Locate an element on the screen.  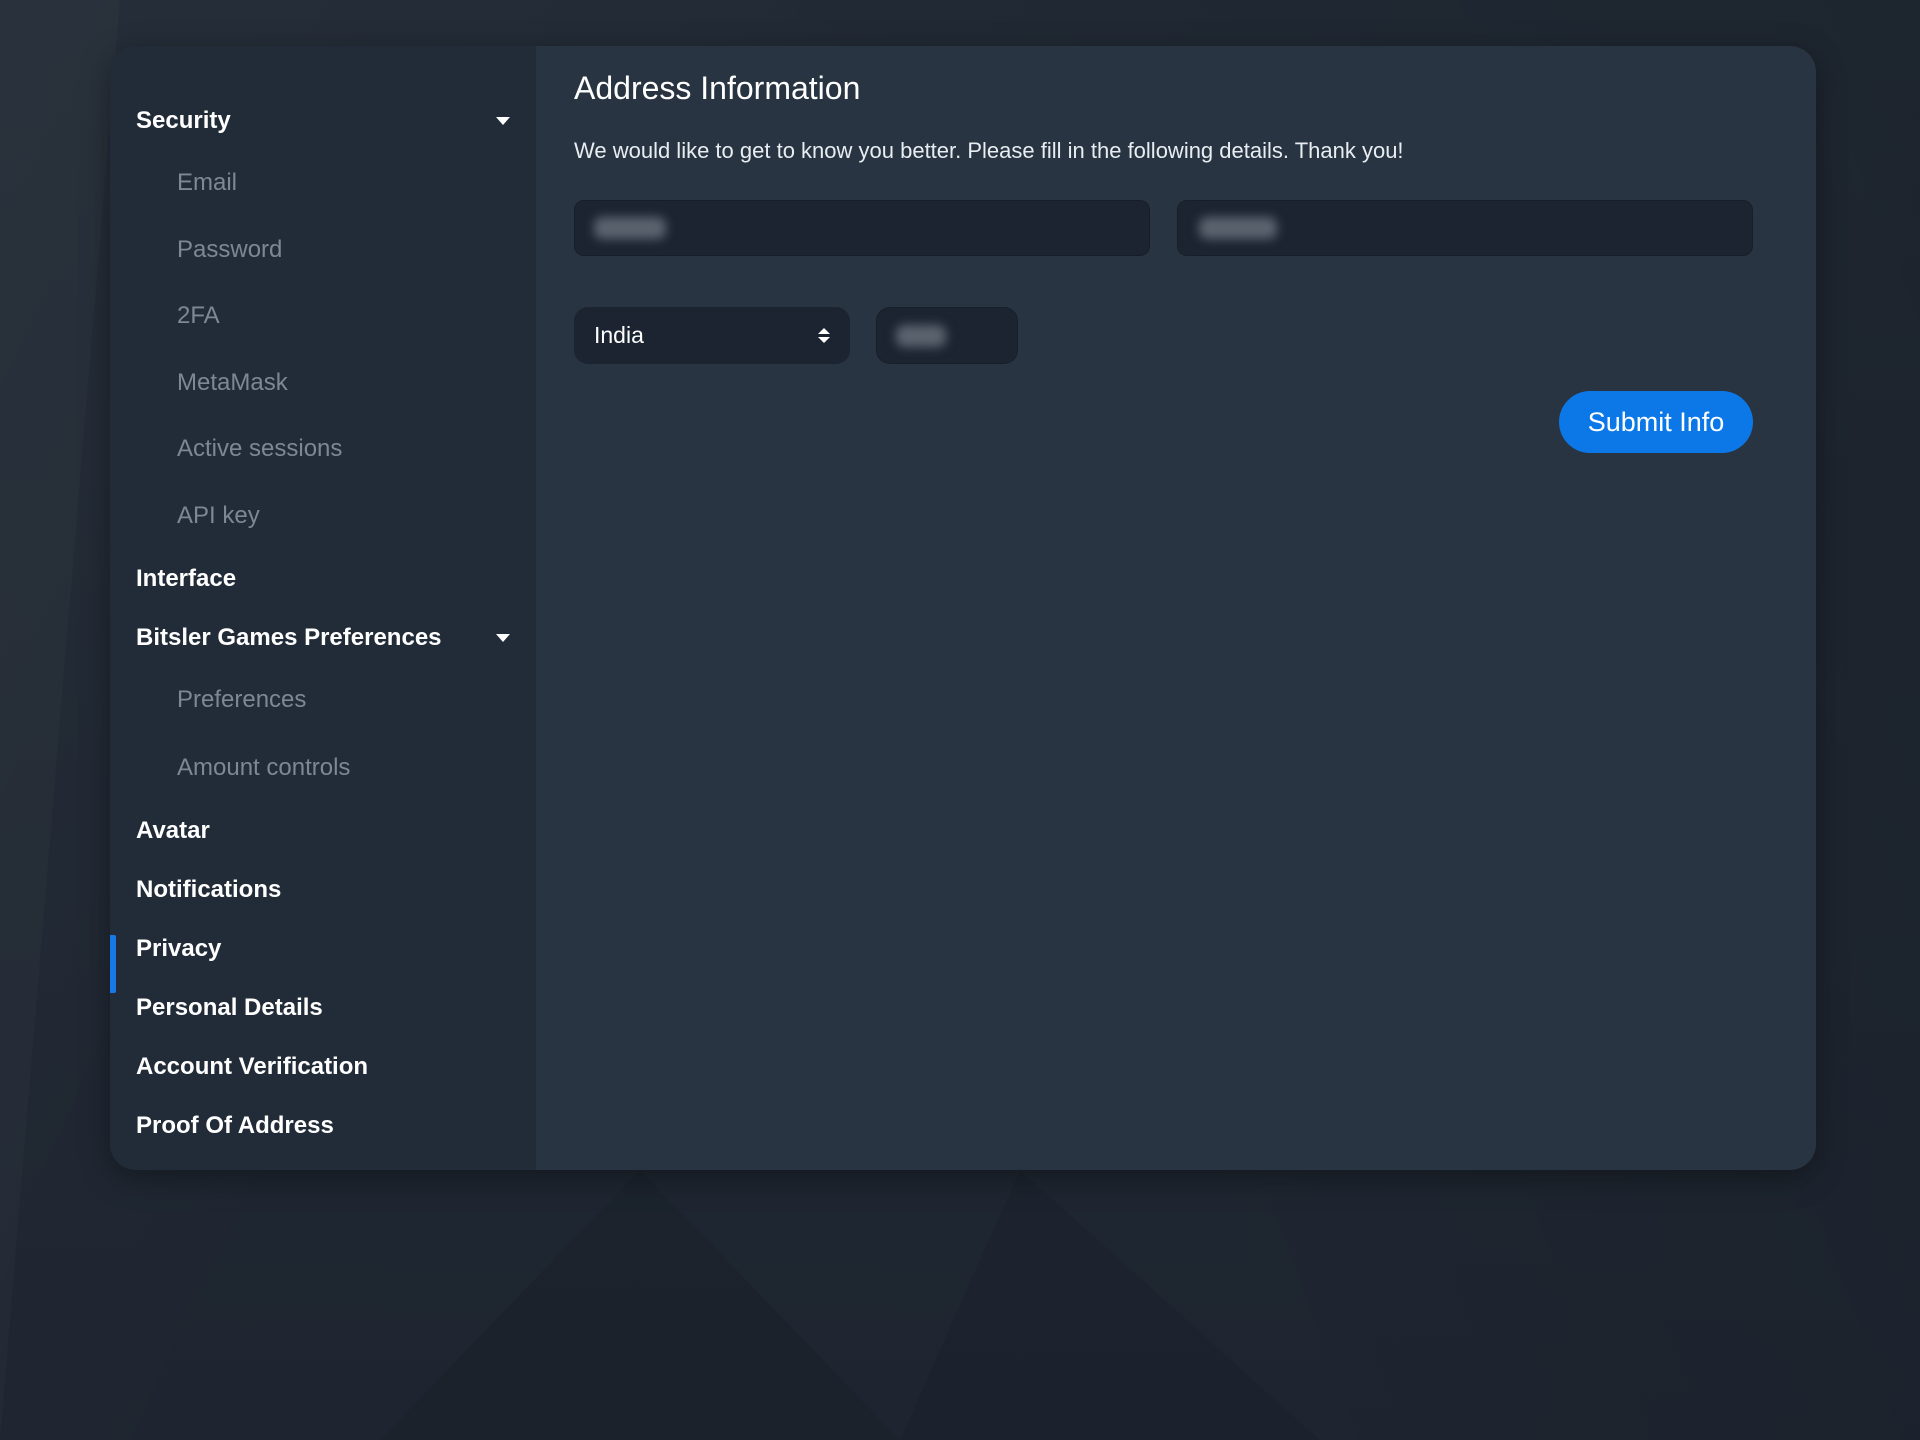
sidebar-item-metamask: MetaMask is located at coordinates (346, 383).